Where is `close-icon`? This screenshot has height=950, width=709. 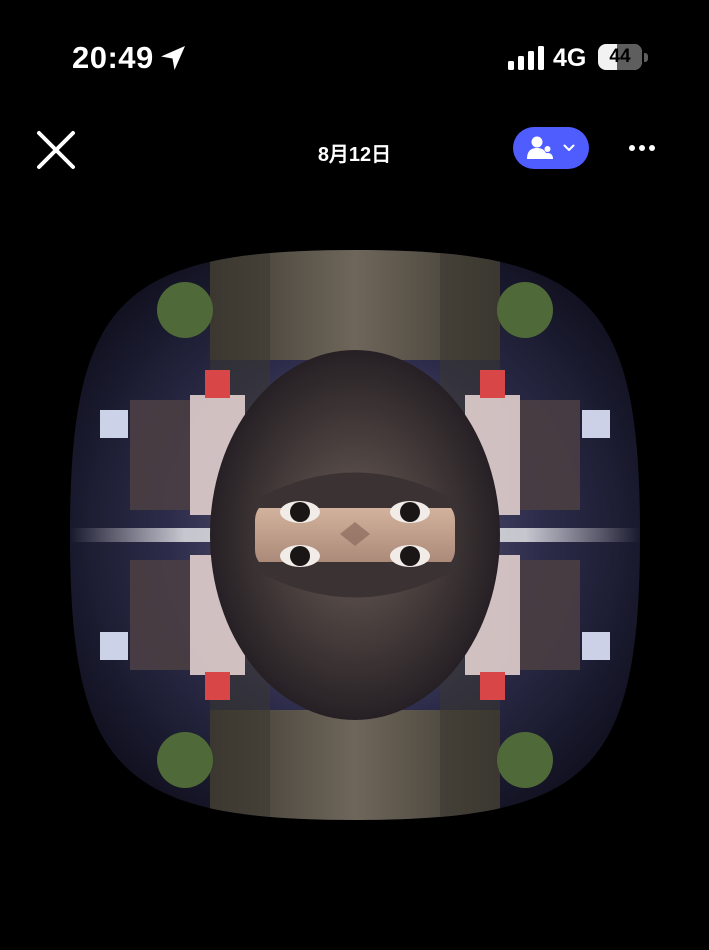 close-icon is located at coordinates (56, 150).